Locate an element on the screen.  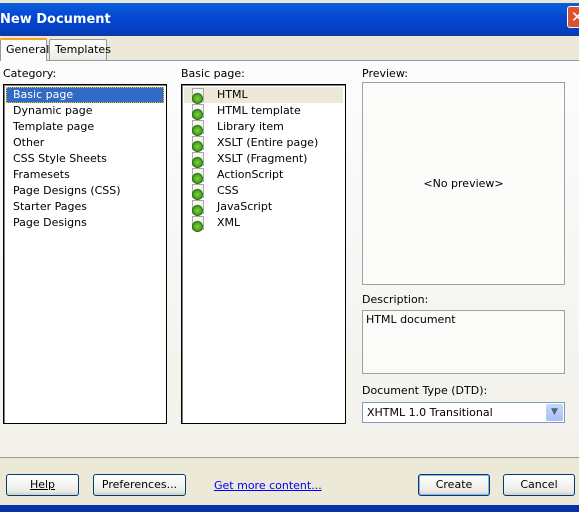
category-item: Starter Pages is located at coordinates (85, 207).